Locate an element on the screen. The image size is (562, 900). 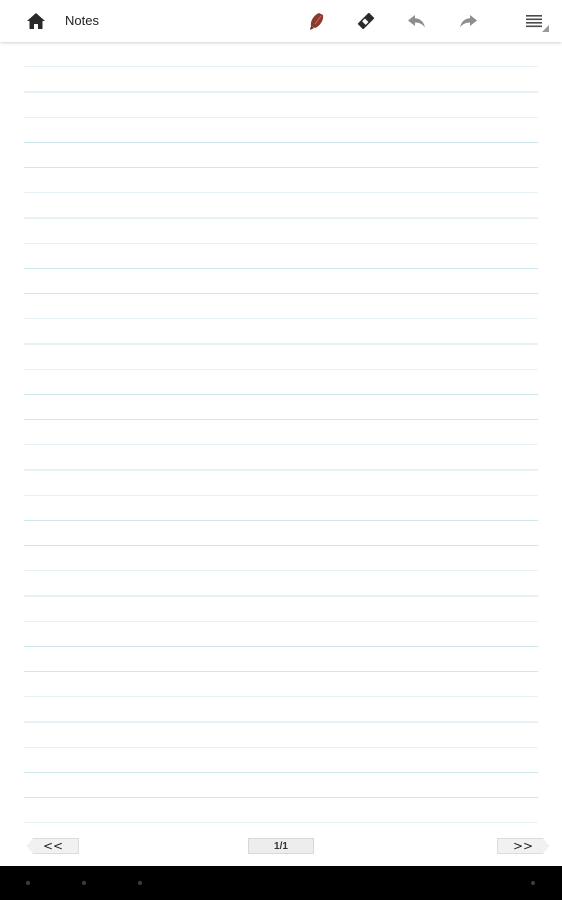
system-menu-icon is located at coordinates (533, 883).